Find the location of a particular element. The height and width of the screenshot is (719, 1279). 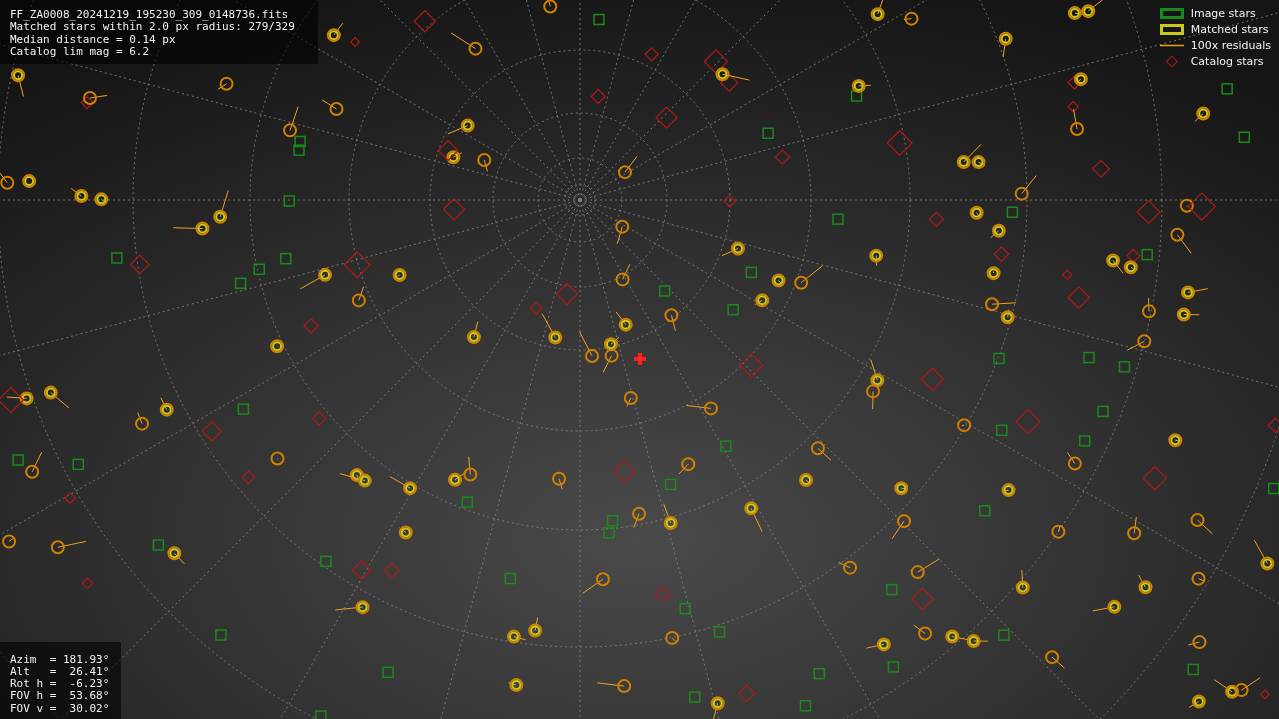

pointing-text: Rot h = -6.23° is located at coordinates (59, 684).